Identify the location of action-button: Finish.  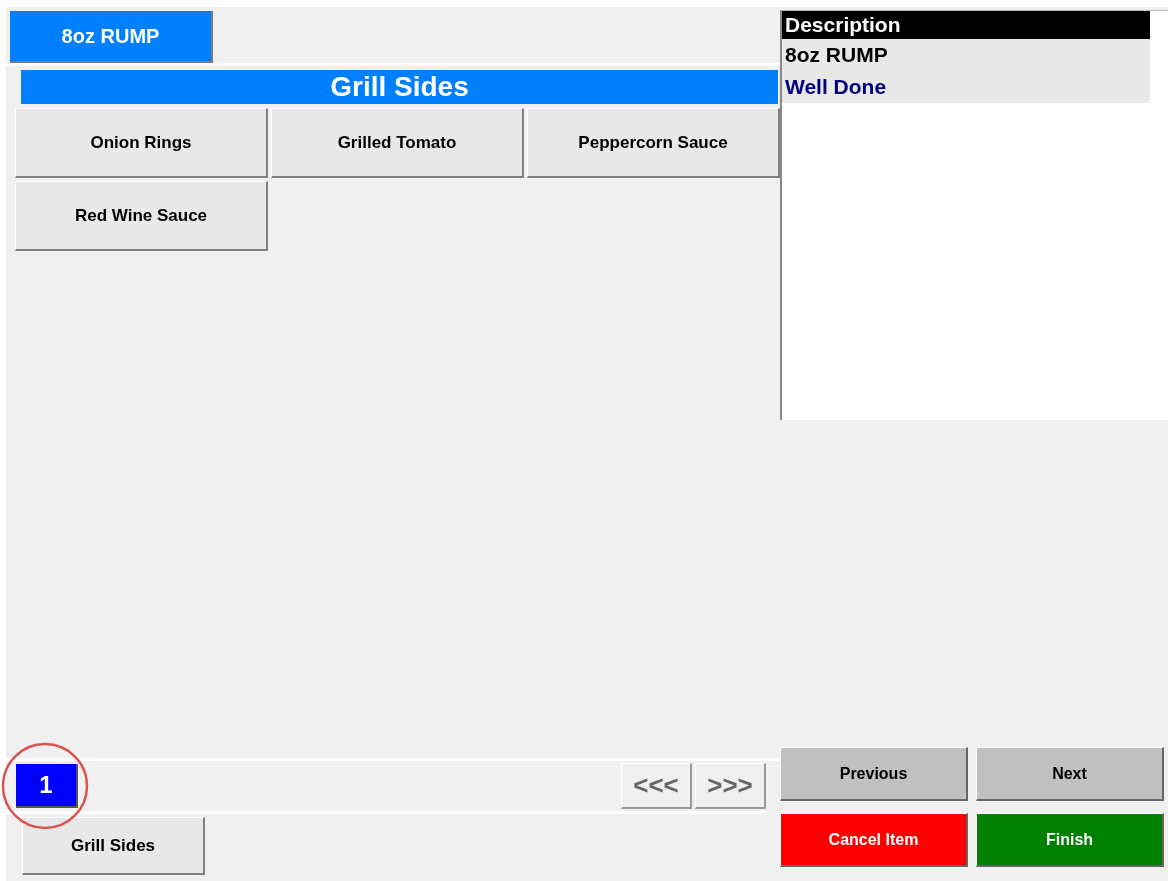
(1070, 840).